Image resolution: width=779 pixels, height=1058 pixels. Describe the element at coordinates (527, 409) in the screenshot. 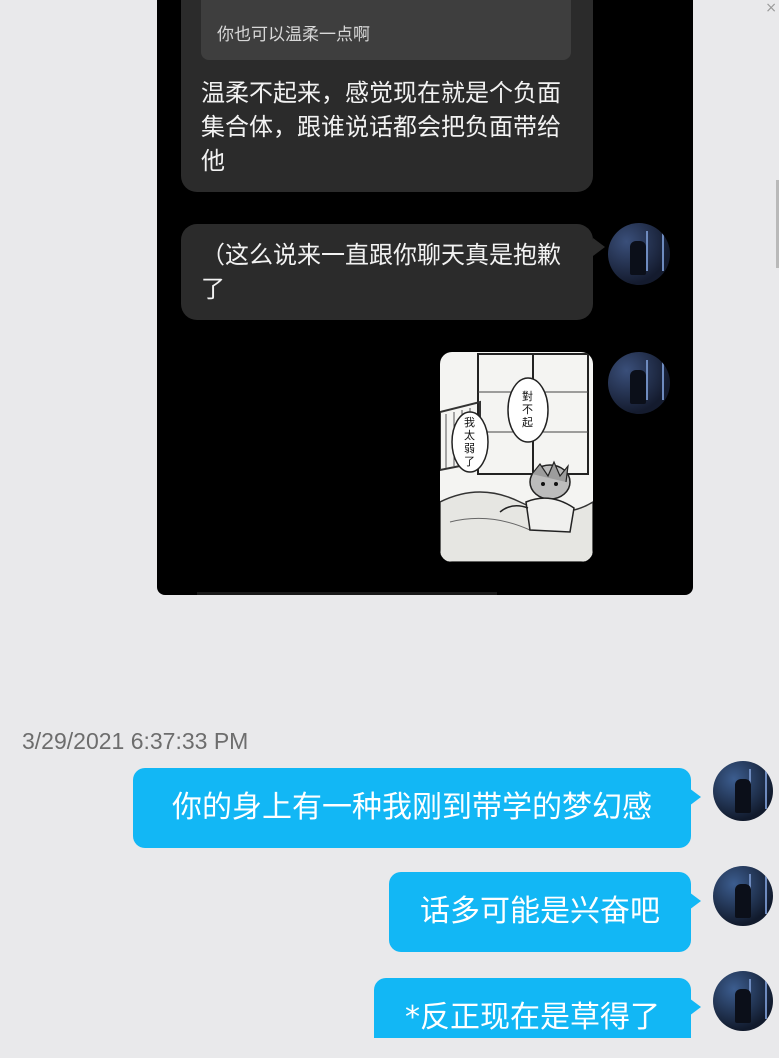

I see `sticker-speech-text: 對不起` at that location.